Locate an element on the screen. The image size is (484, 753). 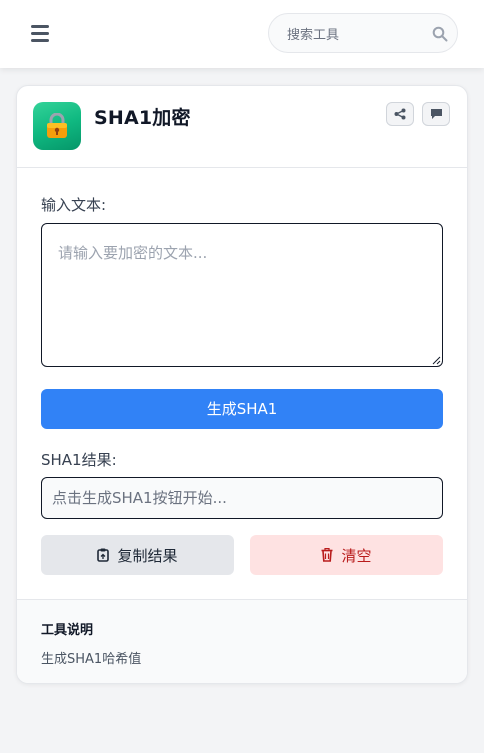
clear-label: 清空 is located at coordinates (356, 555).